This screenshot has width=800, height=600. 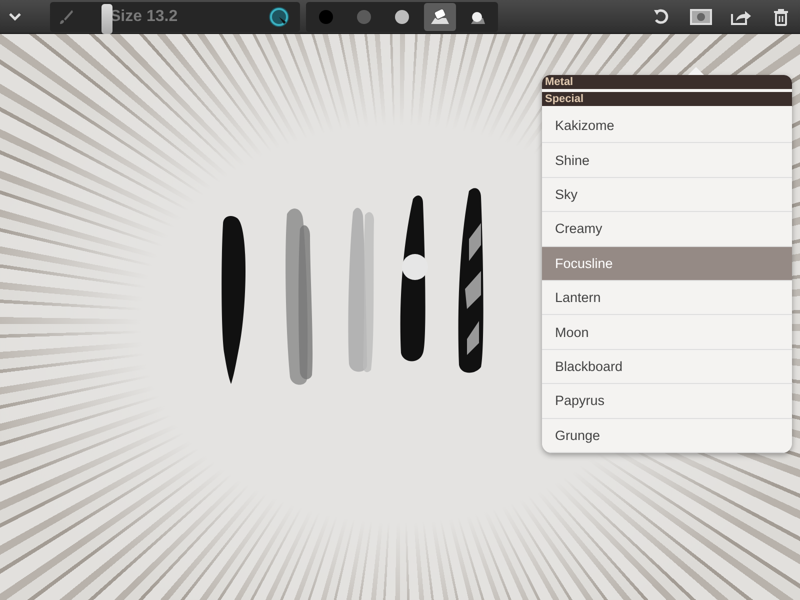 What do you see at coordinates (667, 195) in the screenshot?
I see `paper-menu-item: Sky` at bounding box center [667, 195].